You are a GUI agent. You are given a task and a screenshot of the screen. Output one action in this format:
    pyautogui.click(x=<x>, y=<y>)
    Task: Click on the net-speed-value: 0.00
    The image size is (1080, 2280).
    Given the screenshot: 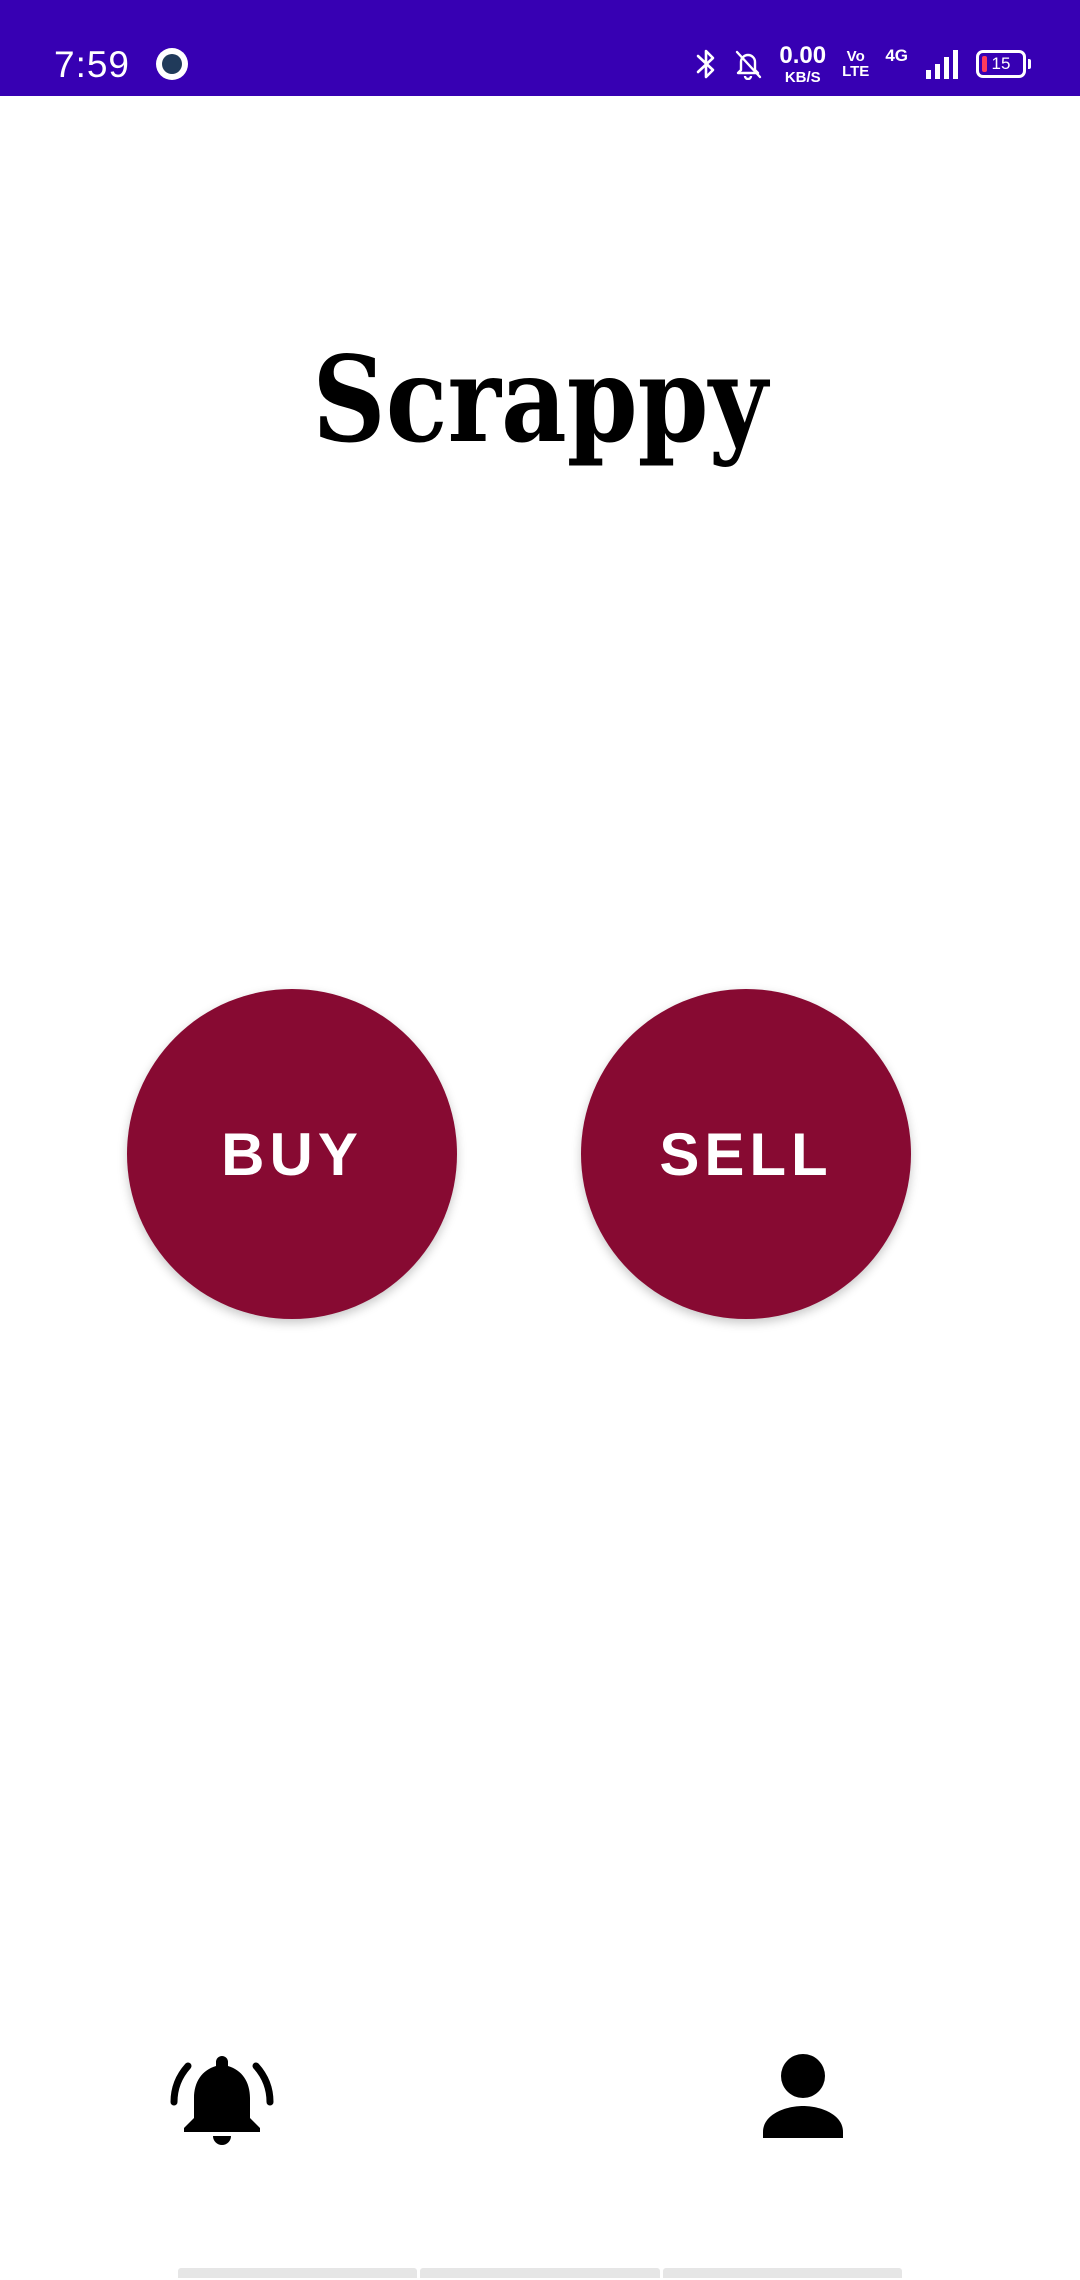 What is the action you would take?
    pyautogui.click(x=803, y=55)
    